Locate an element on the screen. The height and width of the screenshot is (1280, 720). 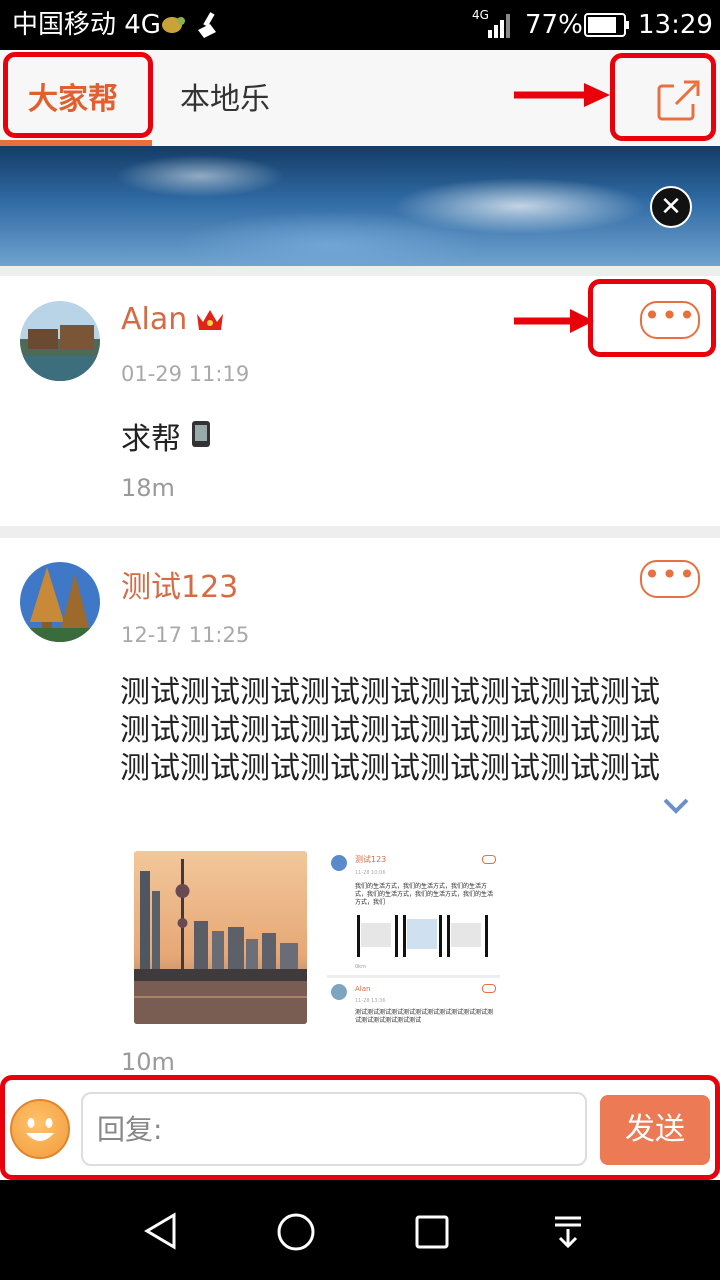
close-icon: ✕ is located at coordinates (671, 207).